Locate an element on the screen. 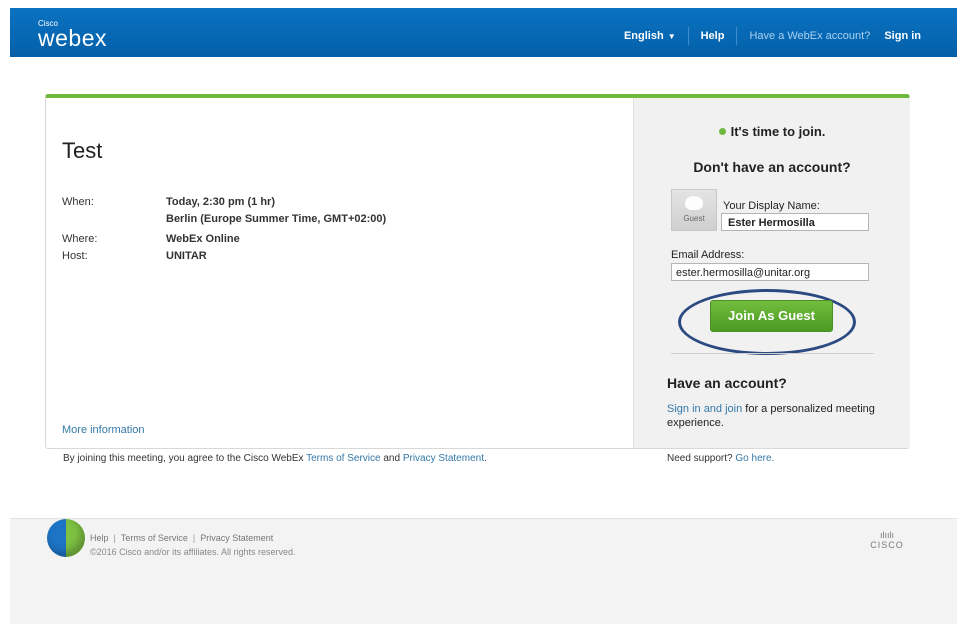  help-link: Help is located at coordinates (713, 36).